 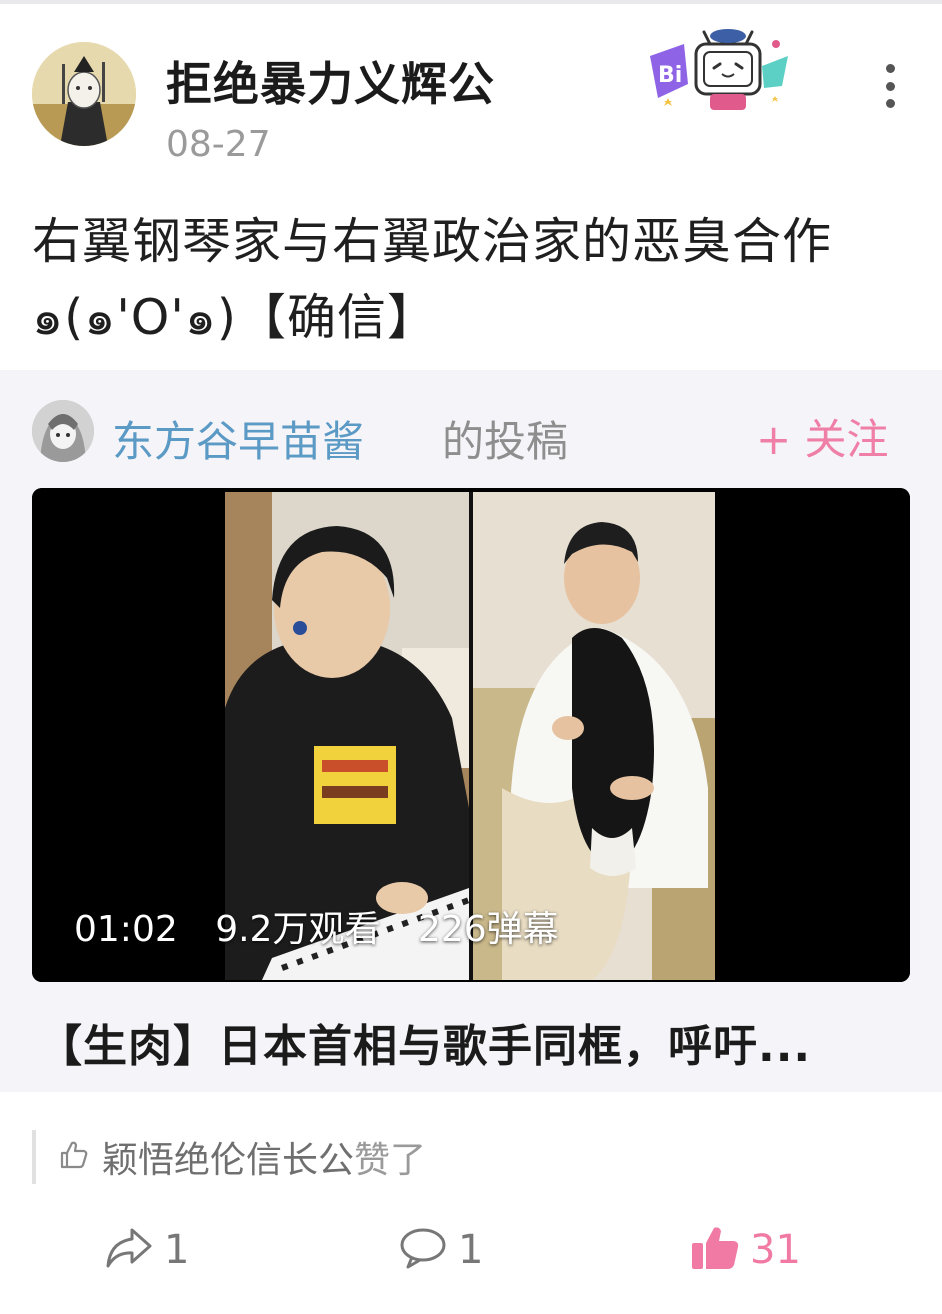 I want to click on like-button: 31, so click(x=745, y=1250).